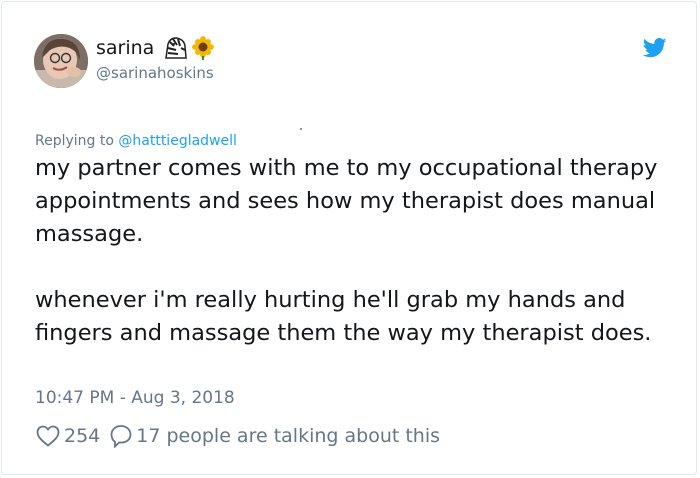 Image resolution: width=700 pixels, height=478 pixels. What do you see at coordinates (82, 436) in the screenshot?
I see `like-count: 254` at bounding box center [82, 436].